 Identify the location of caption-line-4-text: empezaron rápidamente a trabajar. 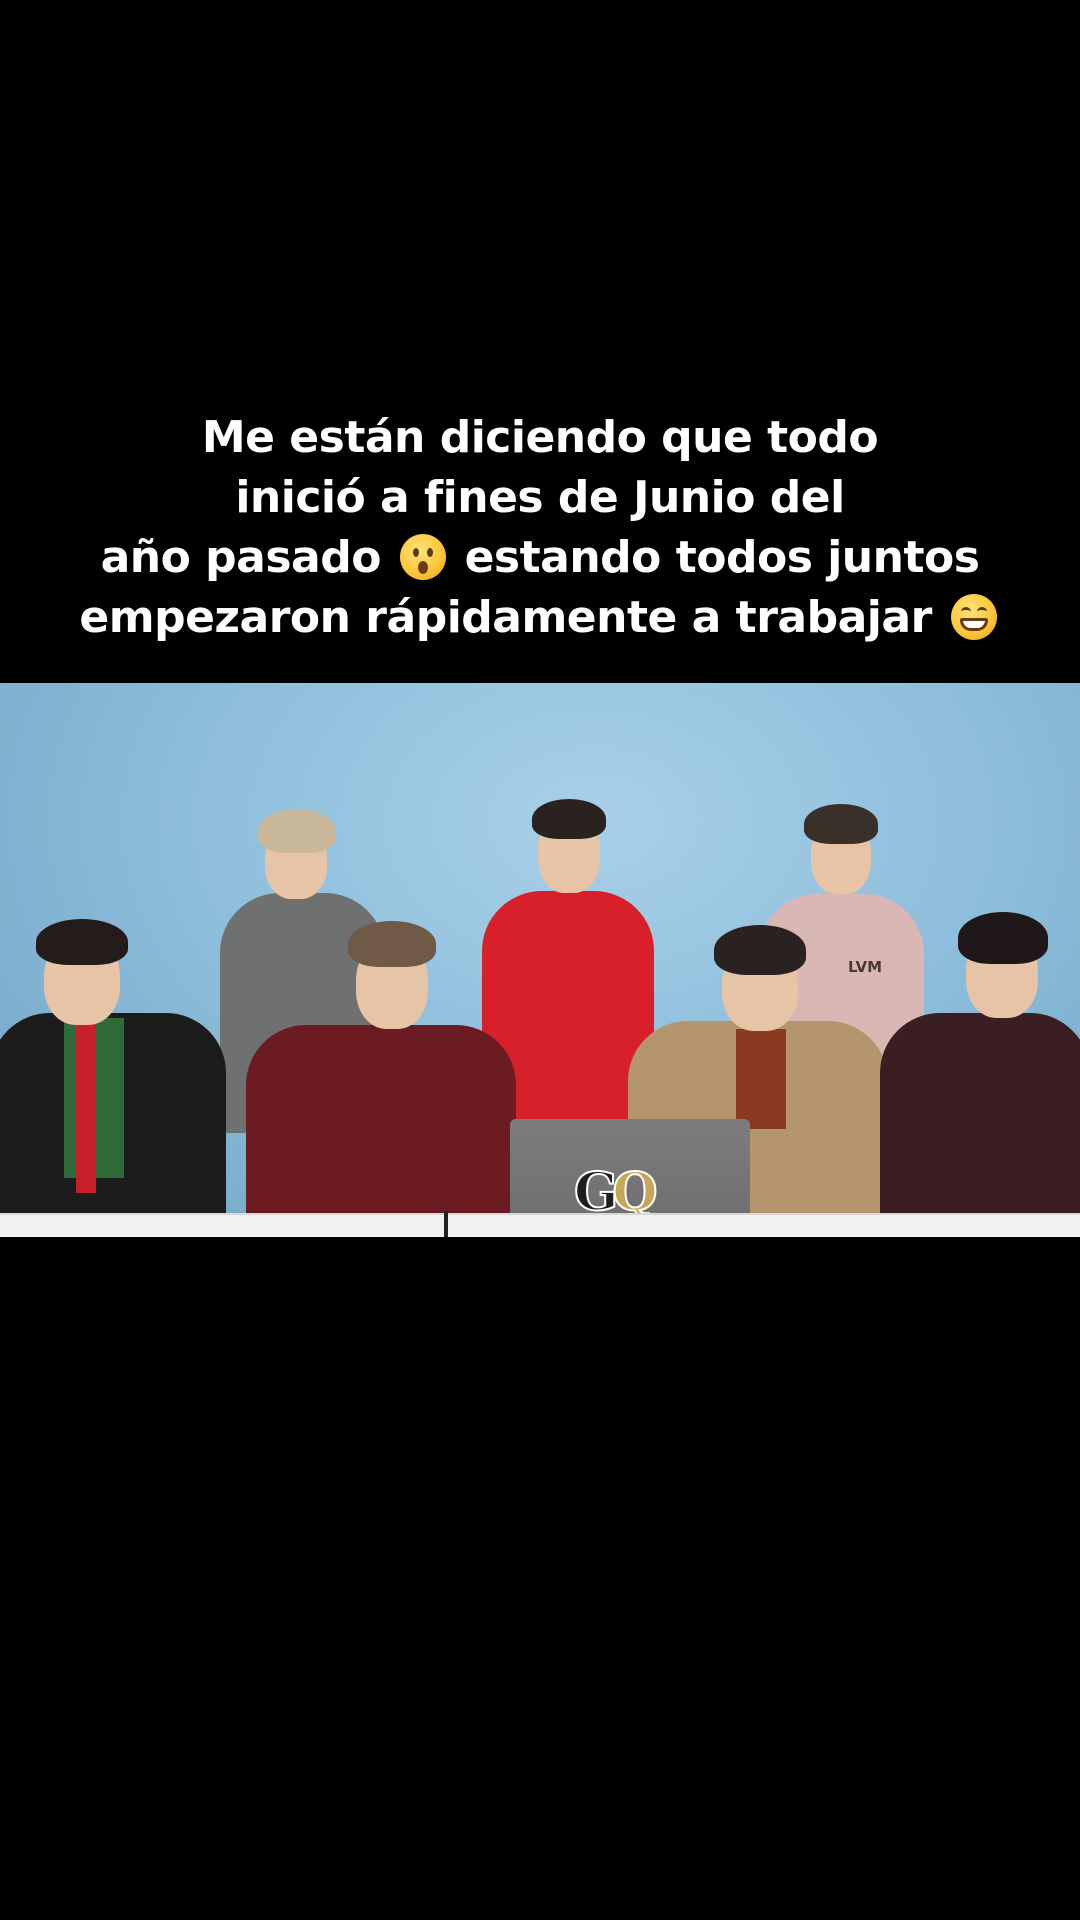
(505, 617).